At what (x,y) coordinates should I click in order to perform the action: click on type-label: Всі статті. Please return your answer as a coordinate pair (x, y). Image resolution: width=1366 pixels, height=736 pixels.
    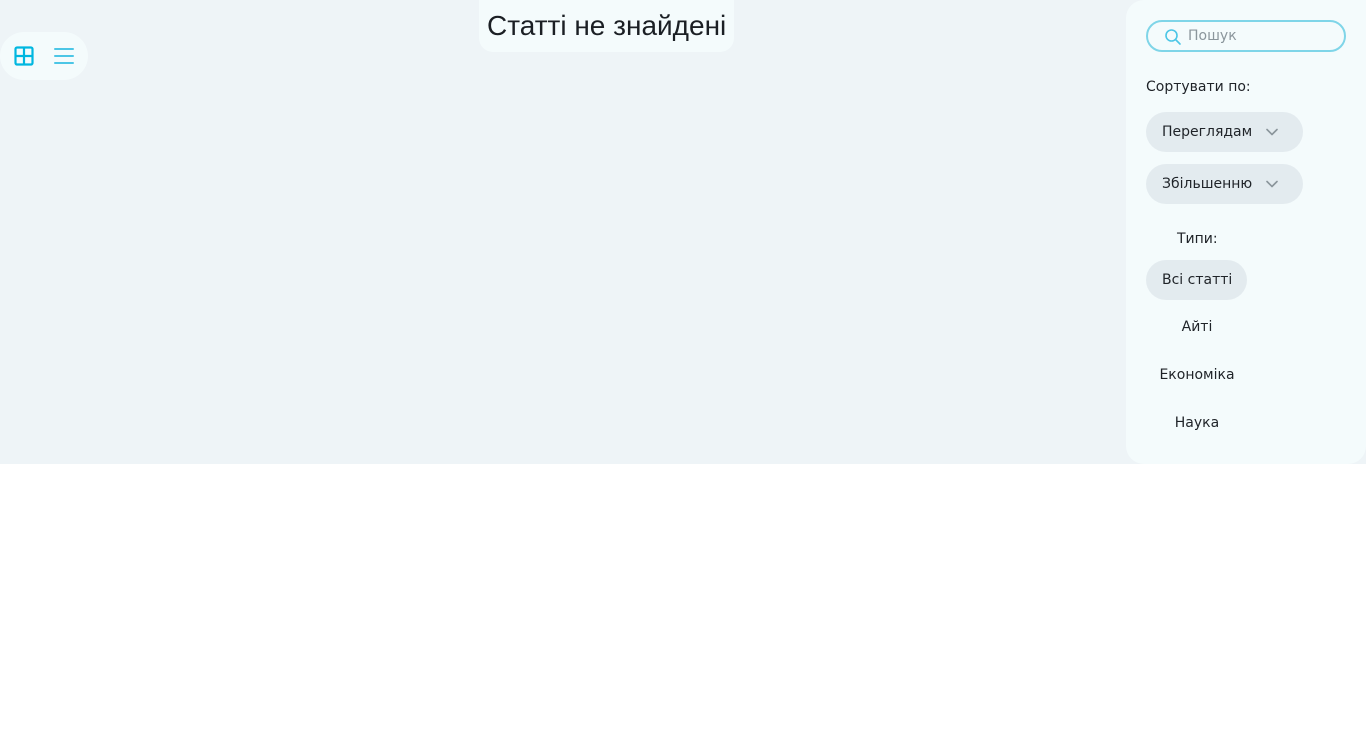
    Looking at the image, I should click on (1197, 280).